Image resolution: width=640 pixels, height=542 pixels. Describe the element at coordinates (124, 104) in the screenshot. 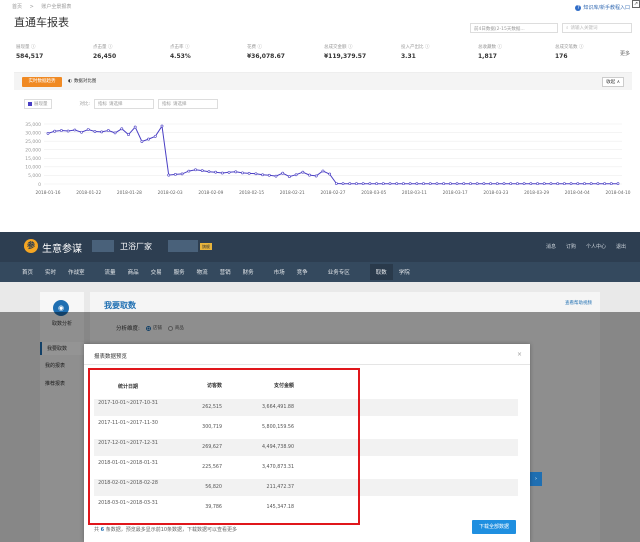

I see `compare-select-1: 指标 请选择` at that location.